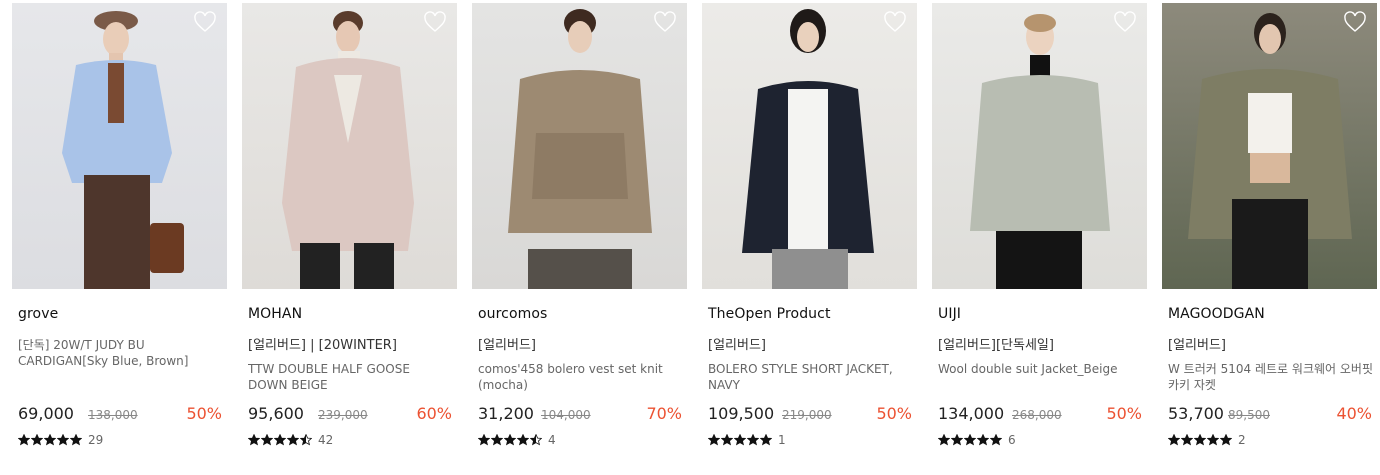 The height and width of the screenshot is (475, 1380). What do you see at coordinates (96, 440) in the screenshot?
I see `review-count: 29` at bounding box center [96, 440].